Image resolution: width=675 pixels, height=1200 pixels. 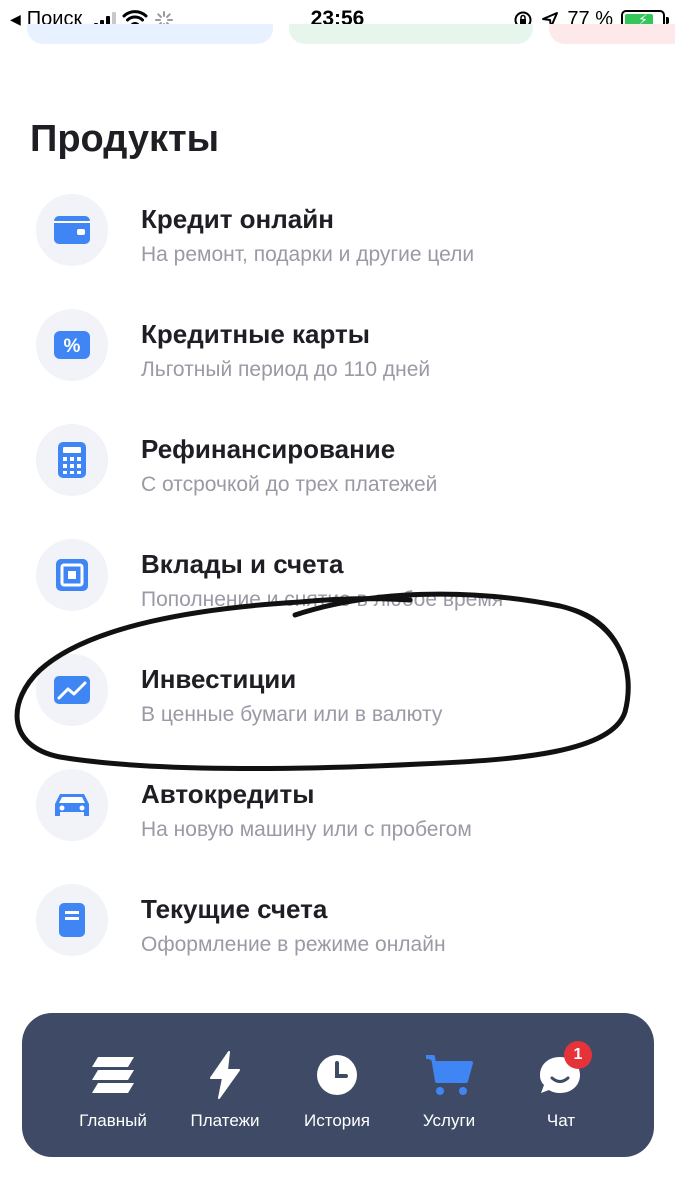 What do you see at coordinates (219, 679) in the screenshot?
I see `product-title: Инвестиции` at bounding box center [219, 679].